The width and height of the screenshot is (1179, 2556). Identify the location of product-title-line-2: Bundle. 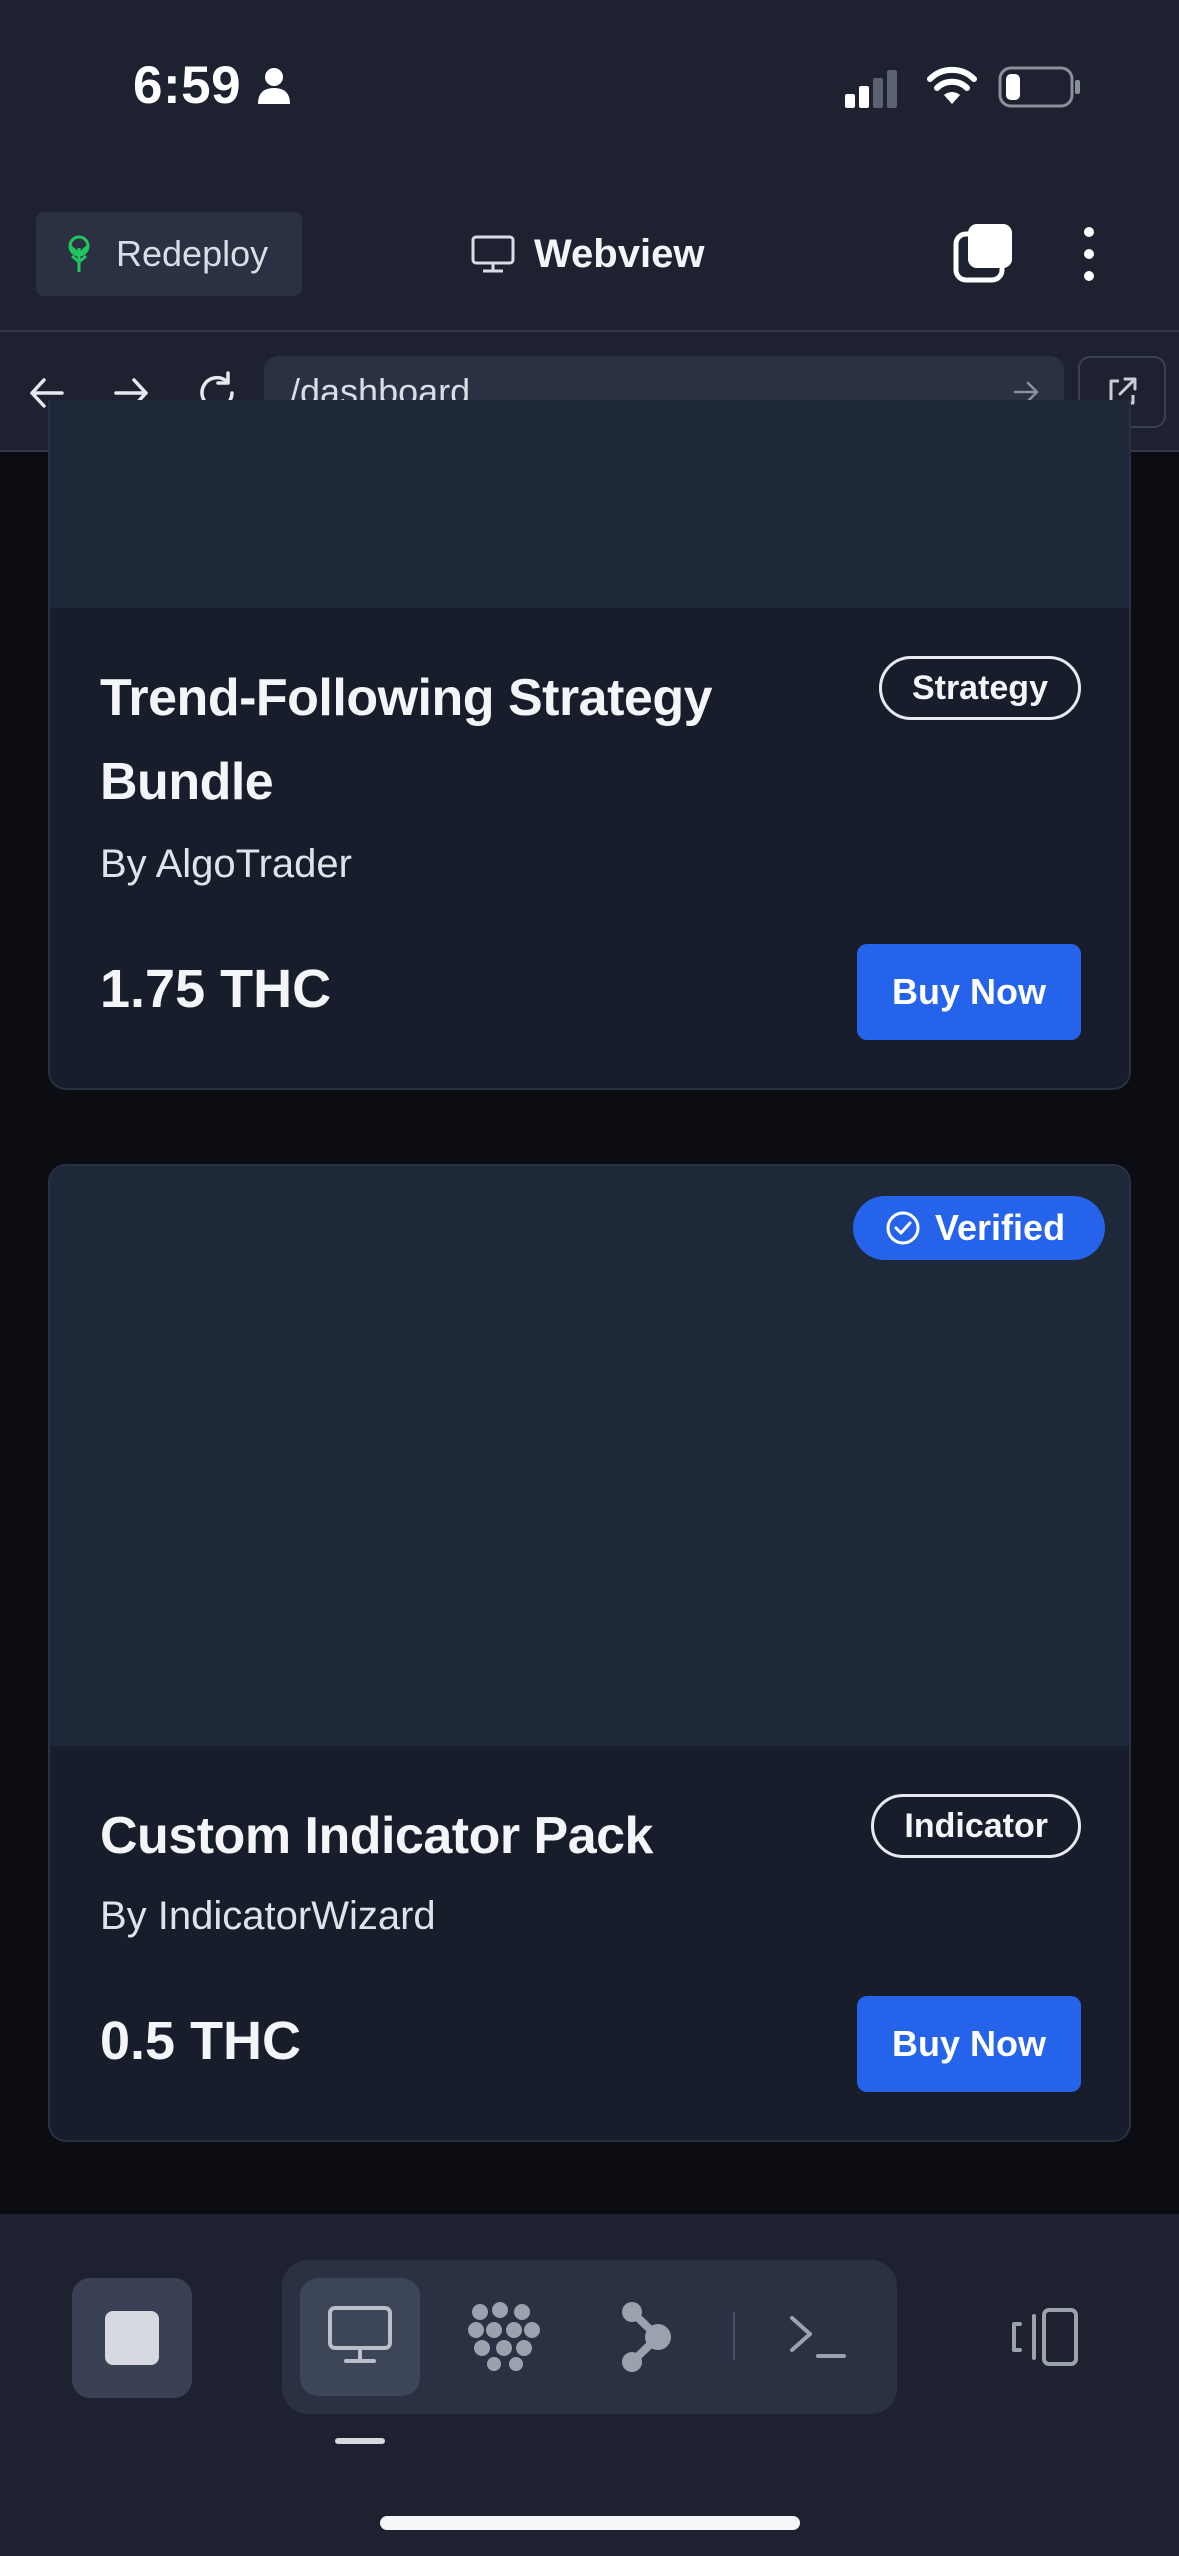
(187, 782).